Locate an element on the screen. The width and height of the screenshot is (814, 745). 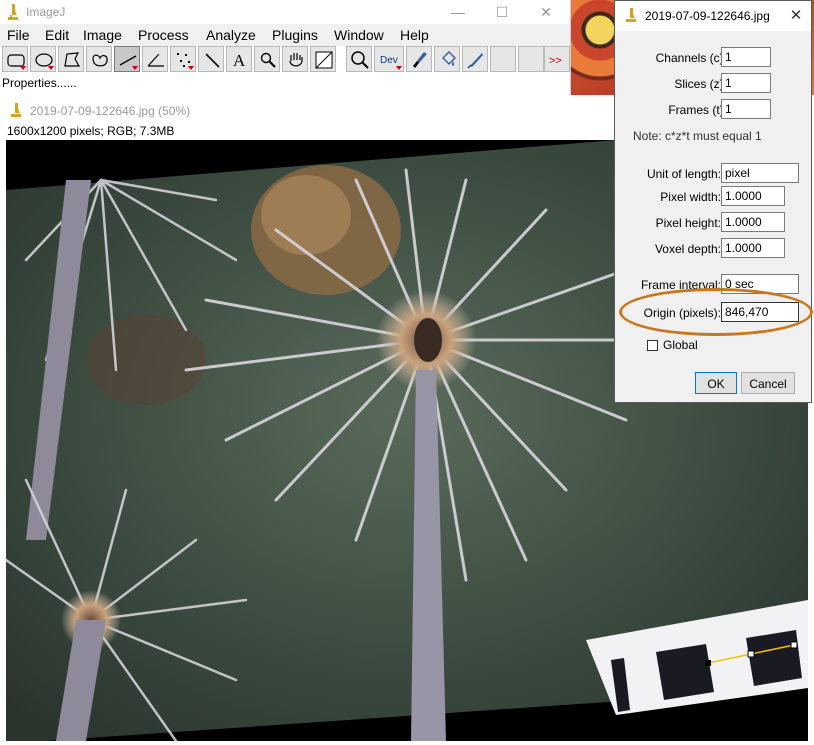
more-tools: >> is located at coordinates (557, 59).